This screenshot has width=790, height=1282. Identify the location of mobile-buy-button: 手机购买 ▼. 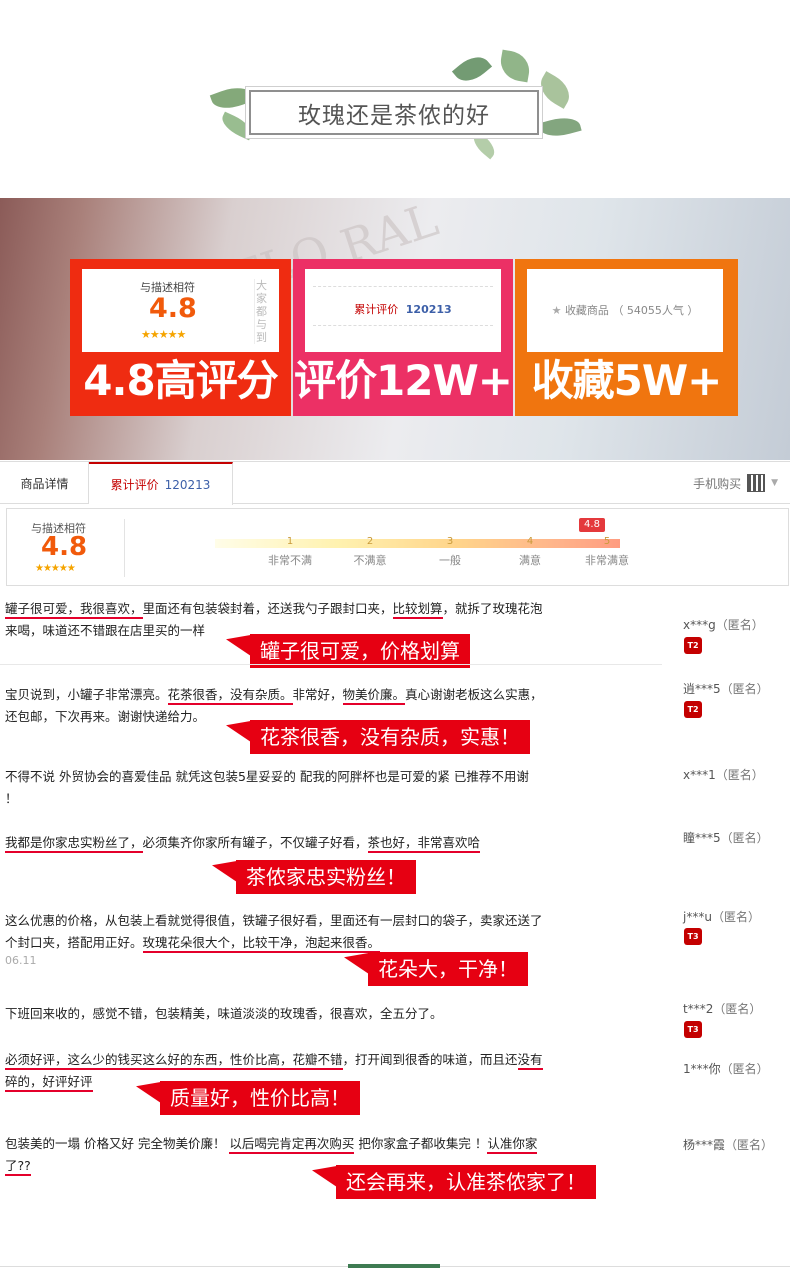
(735, 483).